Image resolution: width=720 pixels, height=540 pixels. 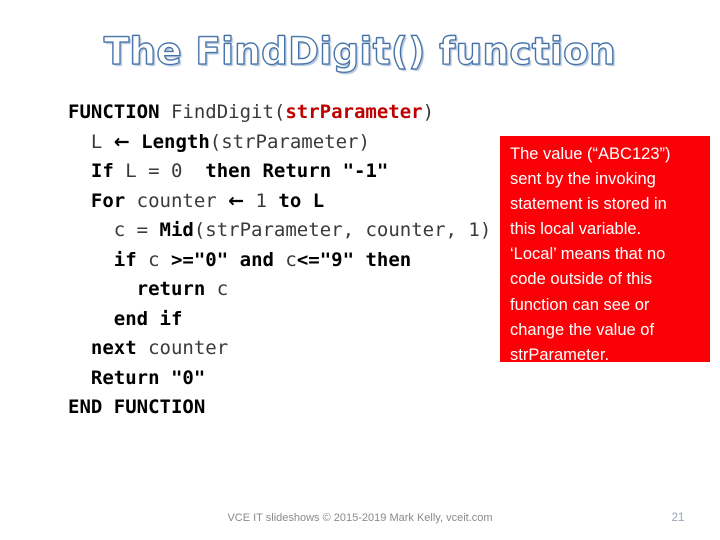 I want to click on code-line: END FUNCTION, so click(x=388, y=408).